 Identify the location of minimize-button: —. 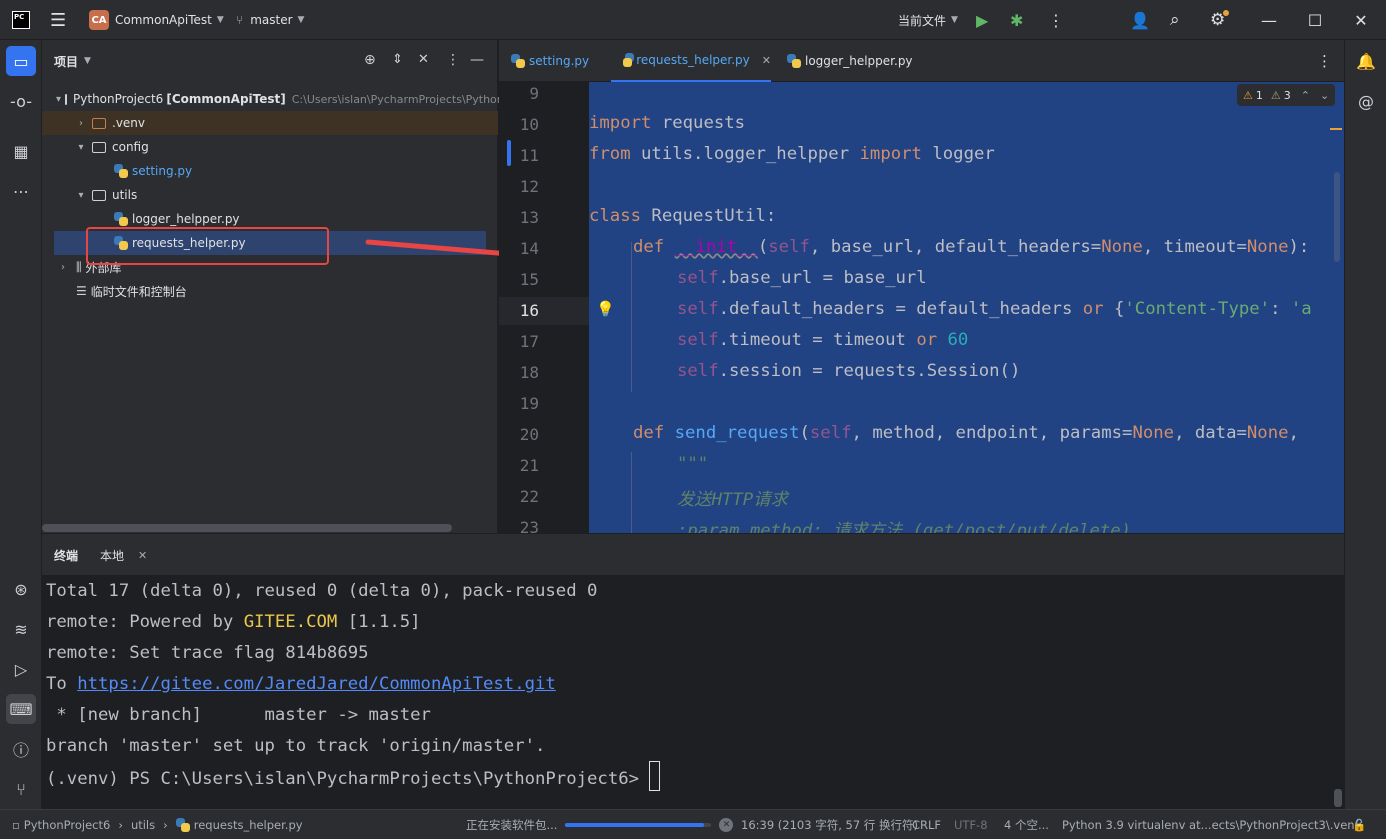
(1269, 20).